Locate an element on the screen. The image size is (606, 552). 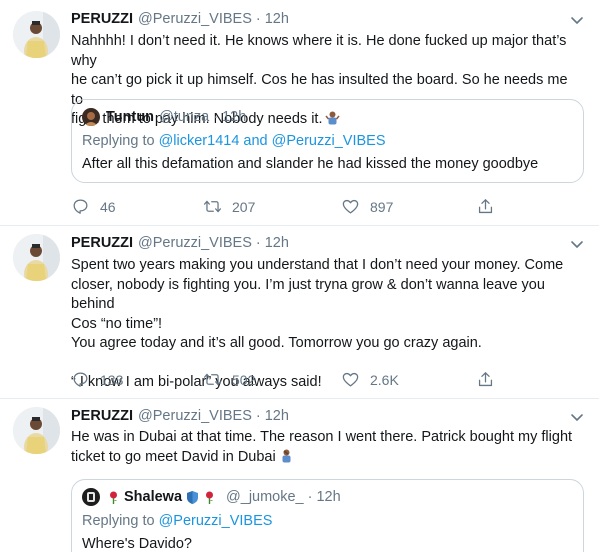
tweet-text-line: ticket to go meet David in Dubai is located at coordinates (173, 456).